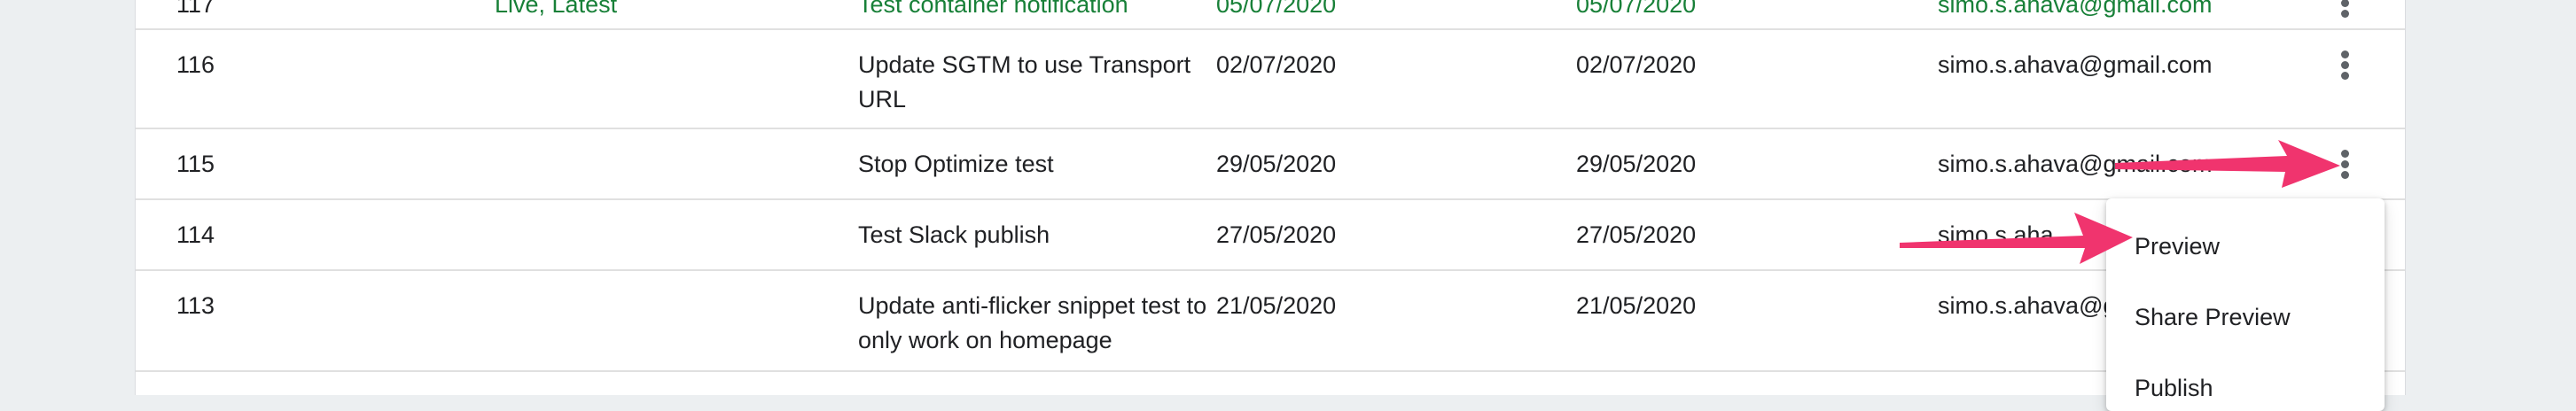  What do you see at coordinates (2227, 164) in the screenshot?
I see `arrow-to-actions-icon` at bounding box center [2227, 164].